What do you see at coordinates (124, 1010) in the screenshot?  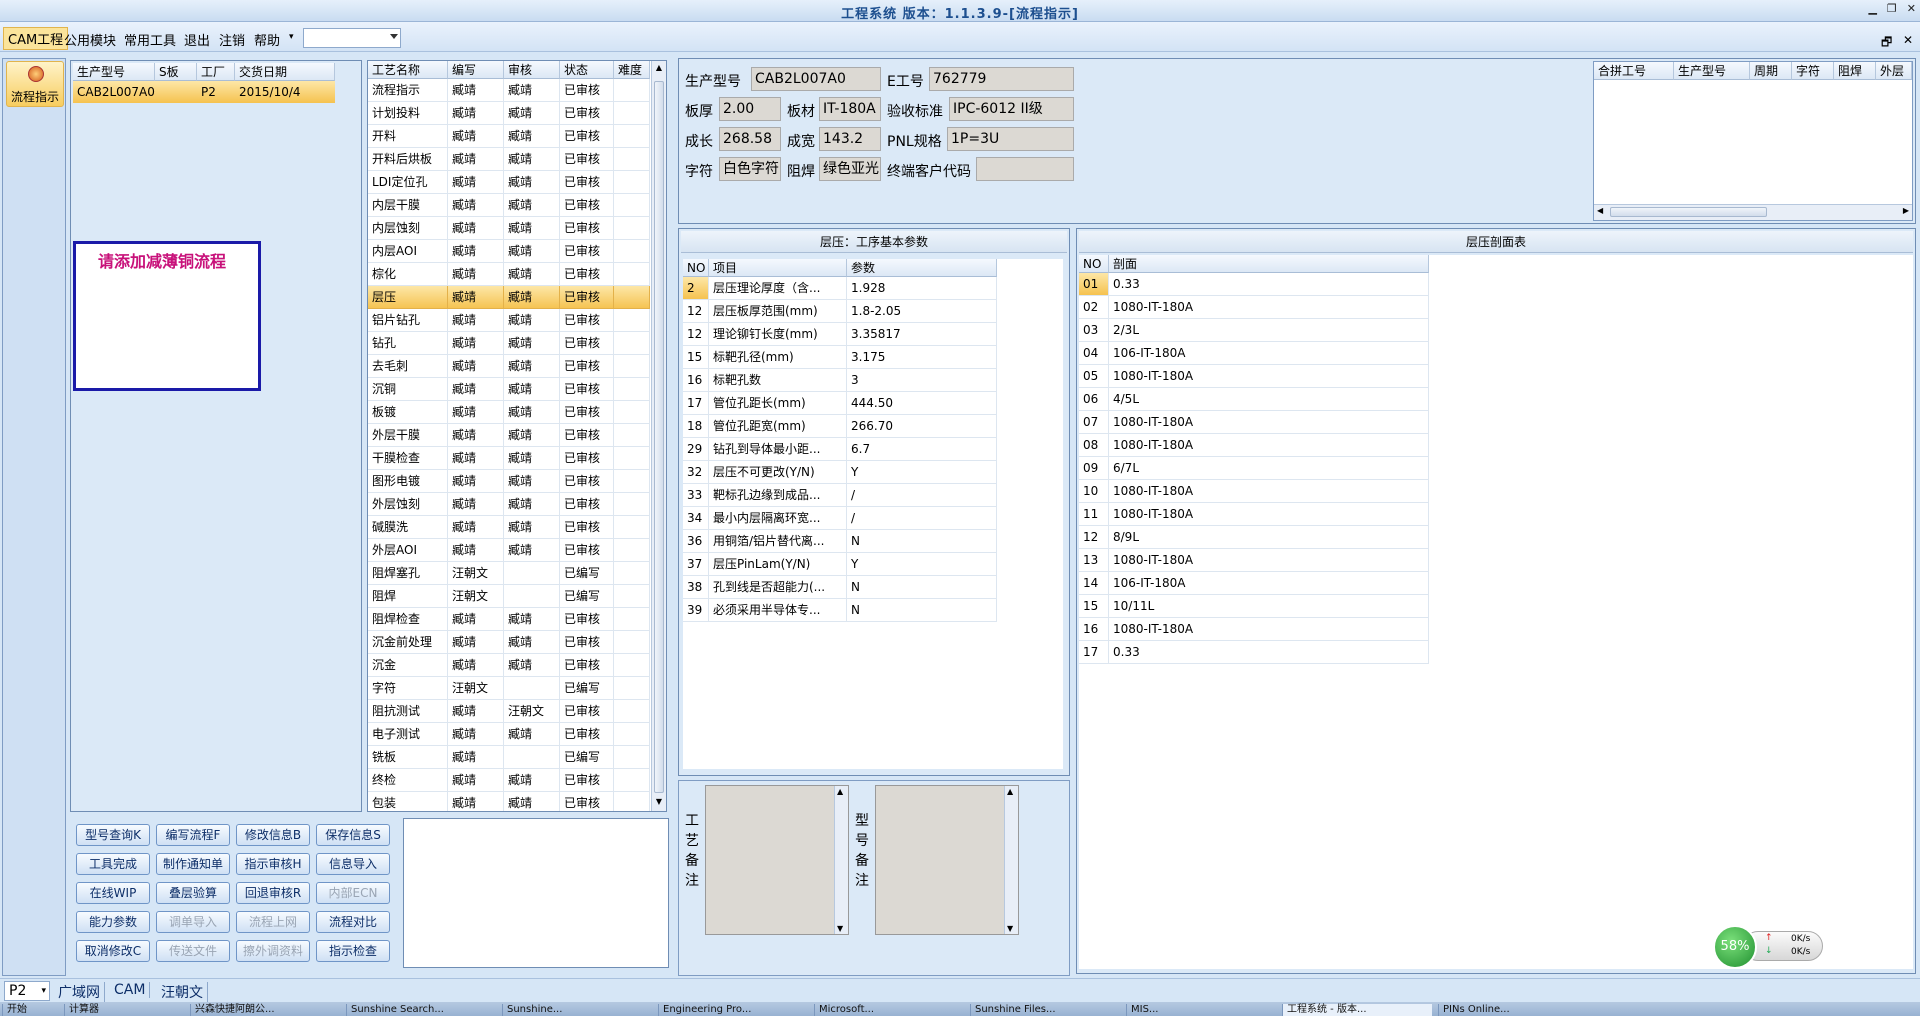 I see `taskbar-item: 计算器` at bounding box center [124, 1010].